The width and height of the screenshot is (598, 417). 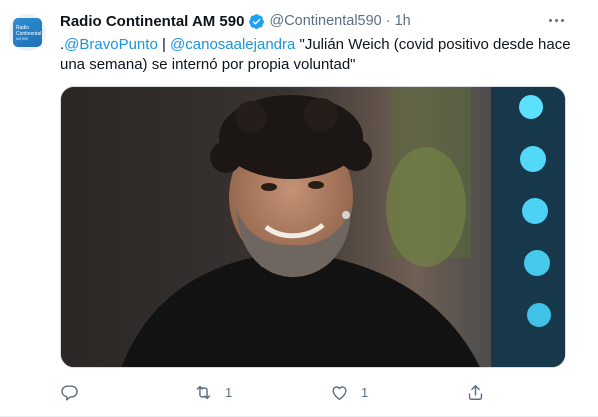 What do you see at coordinates (22, 39) in the screenshot?
I see `avatar-logo-line-3: AM 590` at bounding box center [22, 39].